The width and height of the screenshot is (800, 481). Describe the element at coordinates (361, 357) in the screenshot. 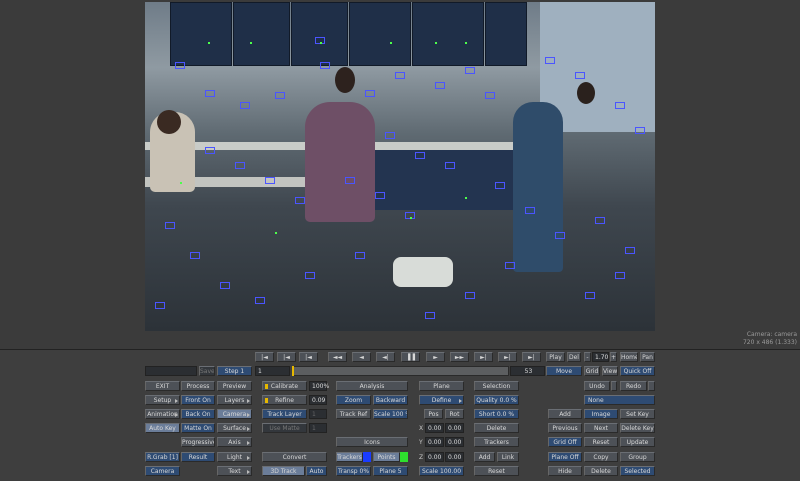

I see `play-backward-button: ◄` at that location.